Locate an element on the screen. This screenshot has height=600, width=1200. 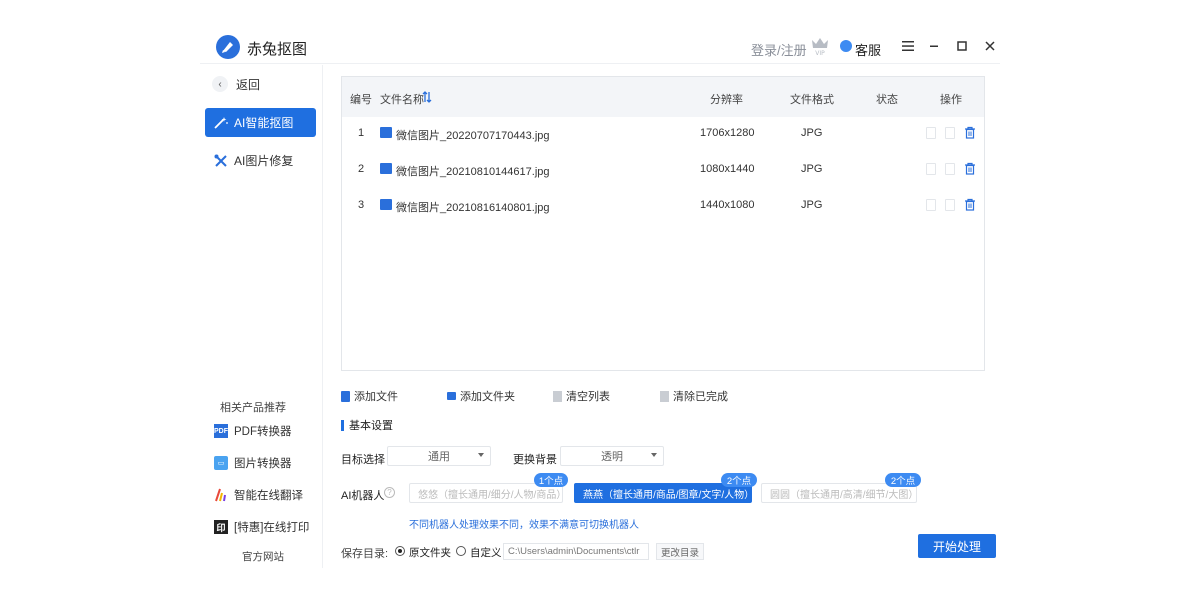
save-original-radio is located at coordinates (400, 551).